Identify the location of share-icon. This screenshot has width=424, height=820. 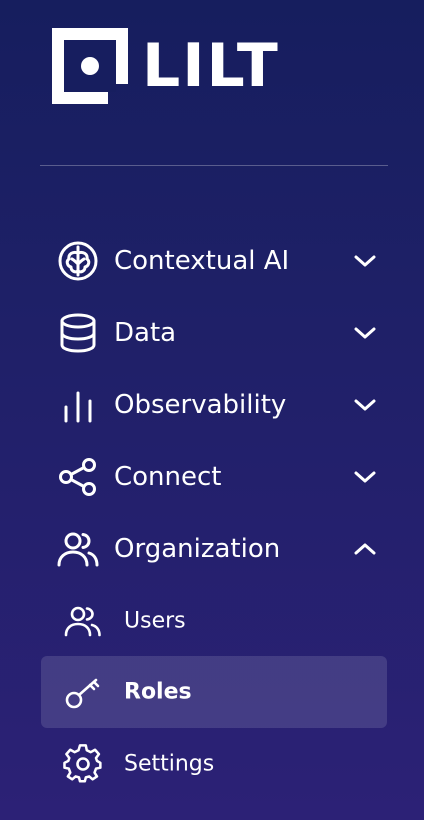
(78, 477).